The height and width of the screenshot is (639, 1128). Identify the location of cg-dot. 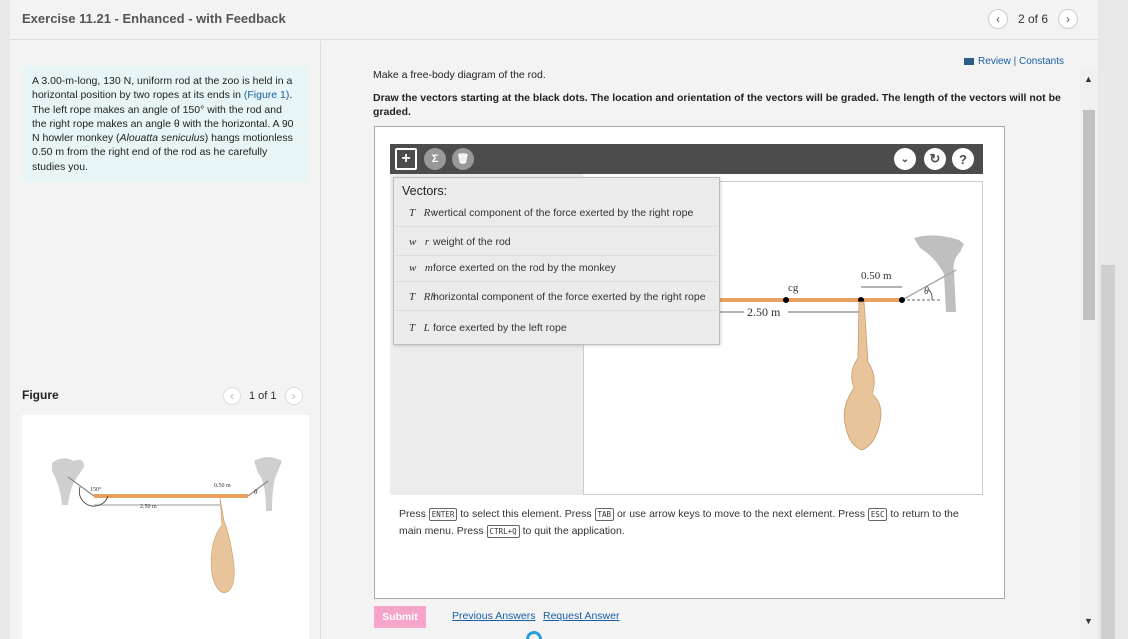
(786, 300).